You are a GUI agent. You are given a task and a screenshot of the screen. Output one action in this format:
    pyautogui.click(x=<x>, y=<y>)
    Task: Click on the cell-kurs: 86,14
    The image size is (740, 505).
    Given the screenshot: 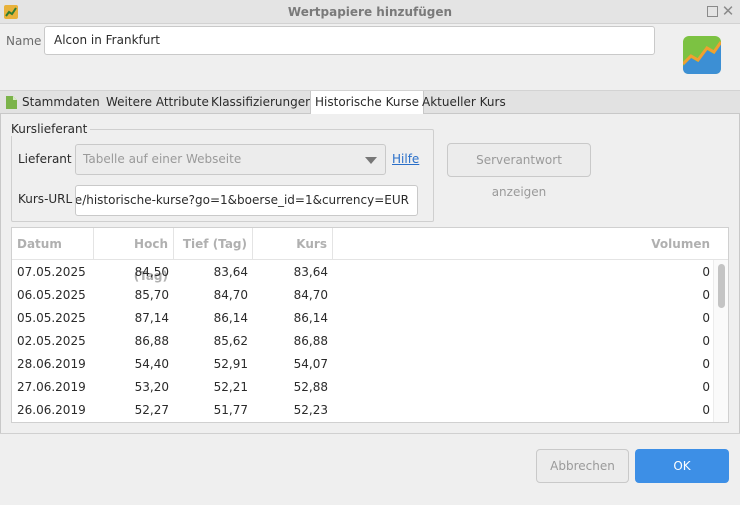 What is the action you would take?
    pyautogui.click(x=310, y=318)
    